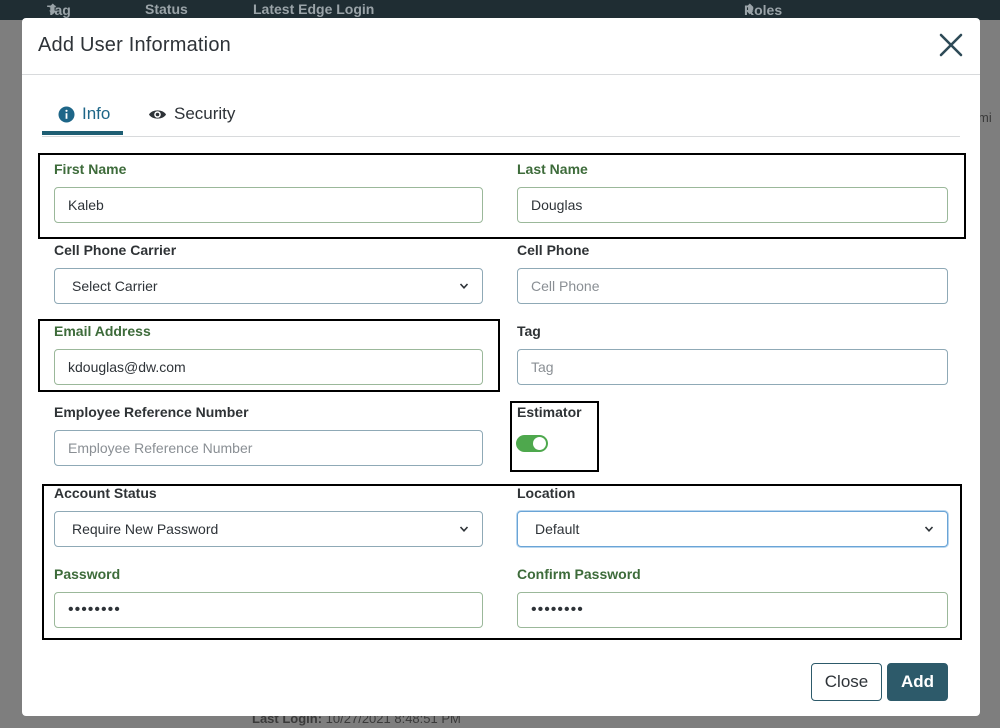 The width and height of the screenshot is (1000, 728). Describe the element at coordinates (917, 682) in the screenshot. I see `add-button: Add` at that location.